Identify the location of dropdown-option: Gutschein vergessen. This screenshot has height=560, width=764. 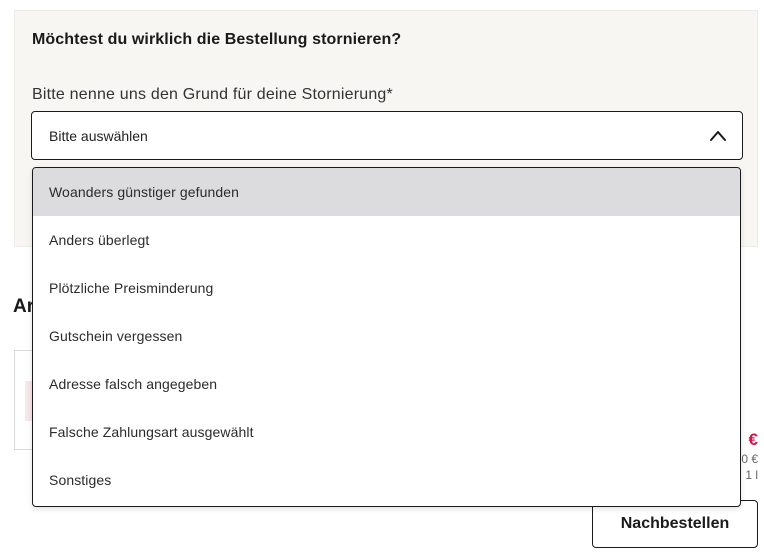
(386, 336).